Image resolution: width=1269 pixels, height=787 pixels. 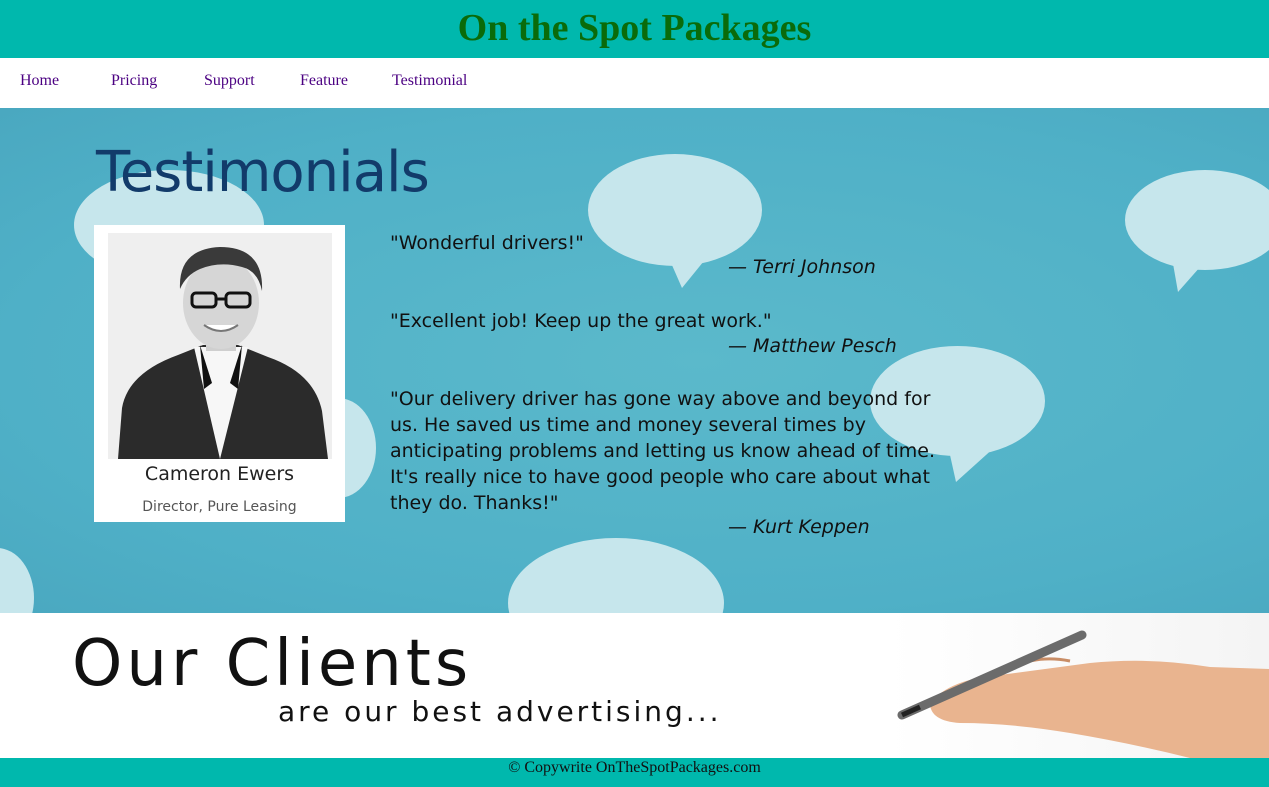 I want to click on hand-with-pen-icon, so click(x=1083, y=694).